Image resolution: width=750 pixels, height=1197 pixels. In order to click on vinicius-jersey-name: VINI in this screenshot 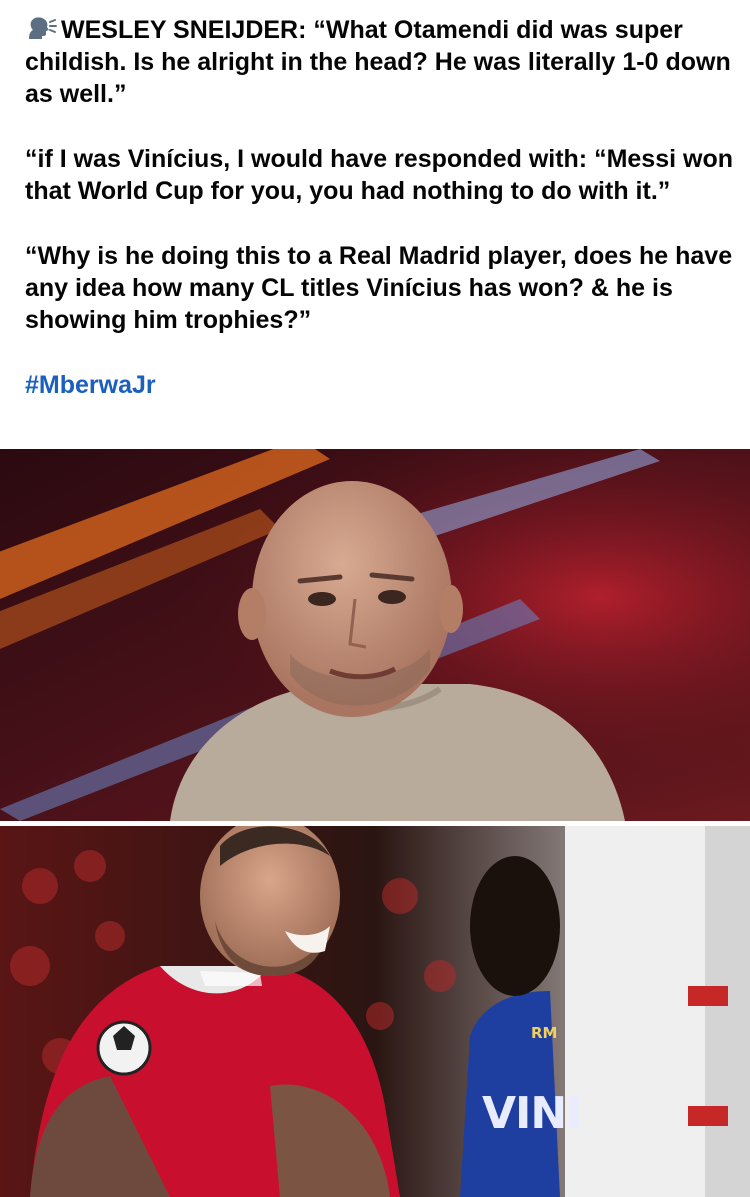, I will do `click(532, 1113)`.